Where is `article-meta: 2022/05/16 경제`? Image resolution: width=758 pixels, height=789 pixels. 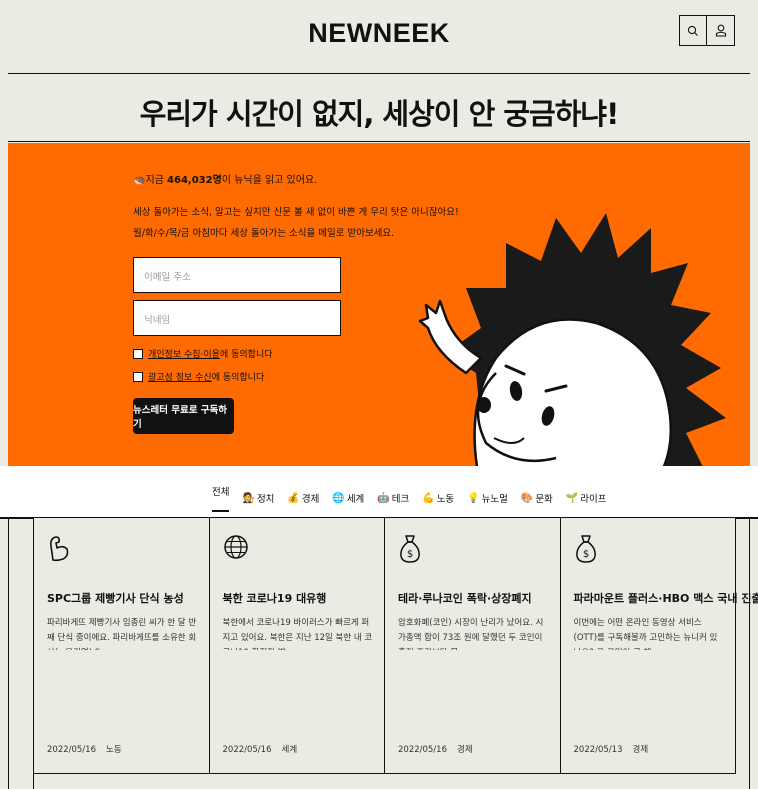
article-meta: 2022/05/16 경제 is located at coordinates (435, 749).